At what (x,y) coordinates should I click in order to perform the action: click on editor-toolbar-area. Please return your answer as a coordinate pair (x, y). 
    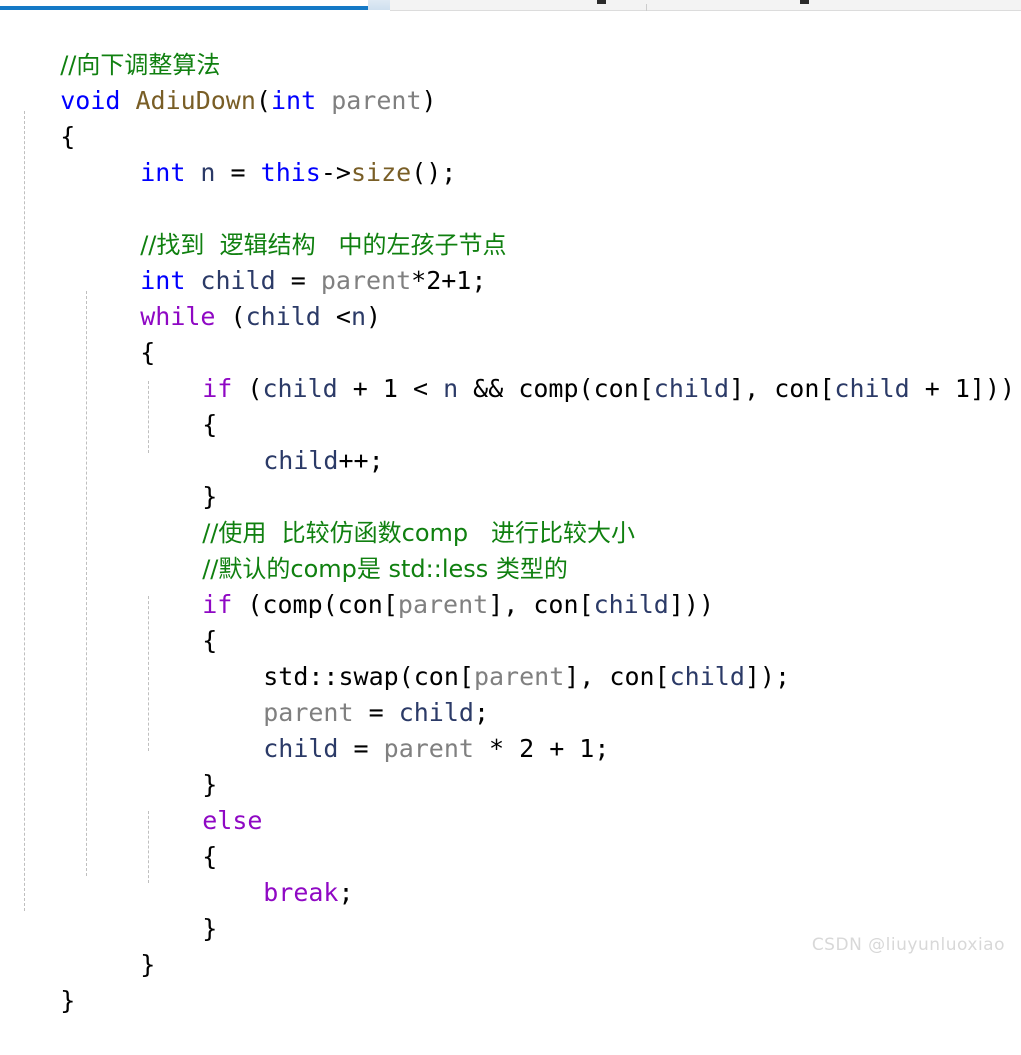
    Looking at the image, I should click on (705, 5).